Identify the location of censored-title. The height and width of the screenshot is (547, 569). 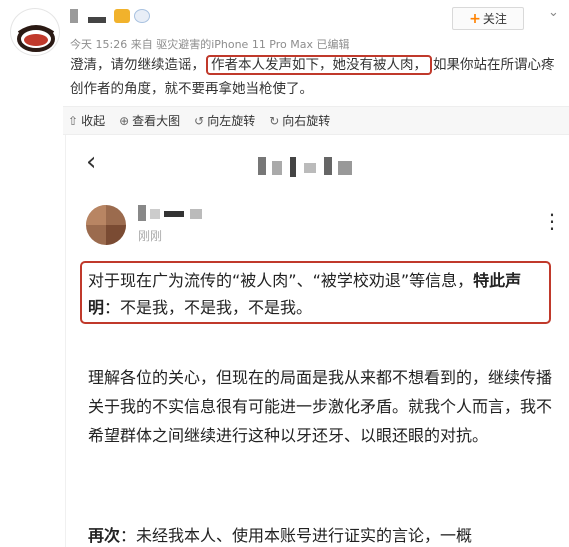
(313, 167).